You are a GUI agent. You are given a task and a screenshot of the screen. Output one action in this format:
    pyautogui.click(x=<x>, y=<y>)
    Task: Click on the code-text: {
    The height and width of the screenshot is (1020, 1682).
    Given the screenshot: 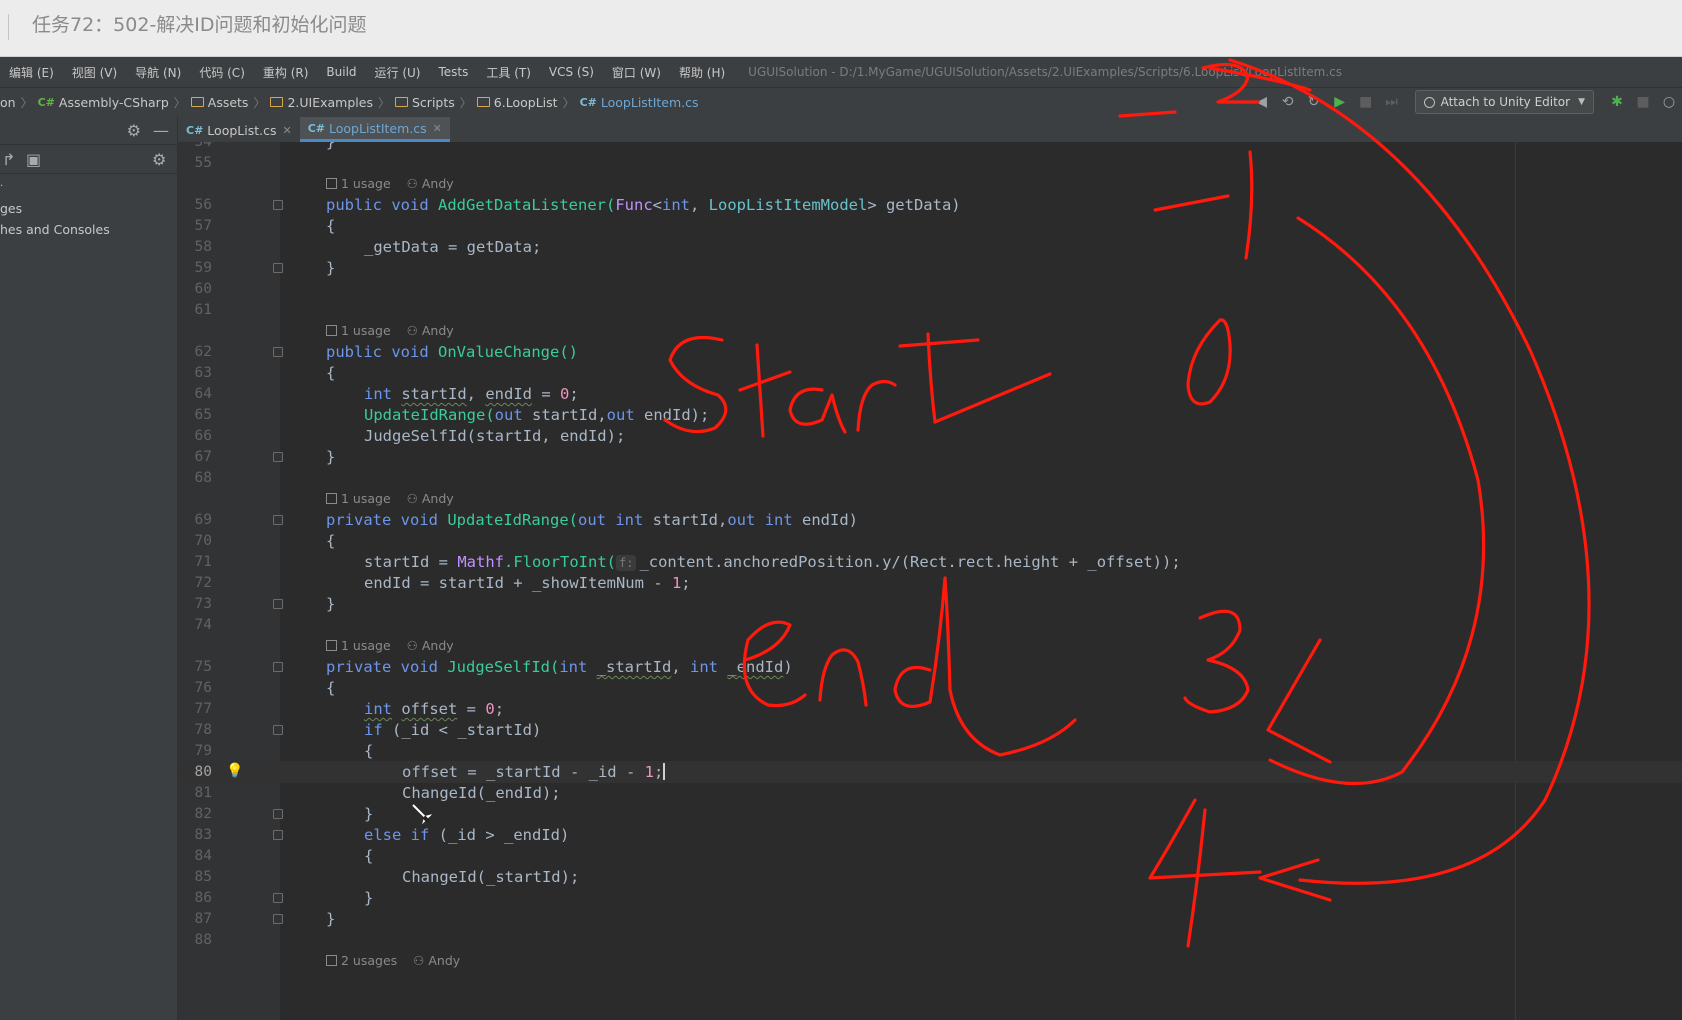 What is the action you would take?
    pyautogui.click(x=331, y=688)
    